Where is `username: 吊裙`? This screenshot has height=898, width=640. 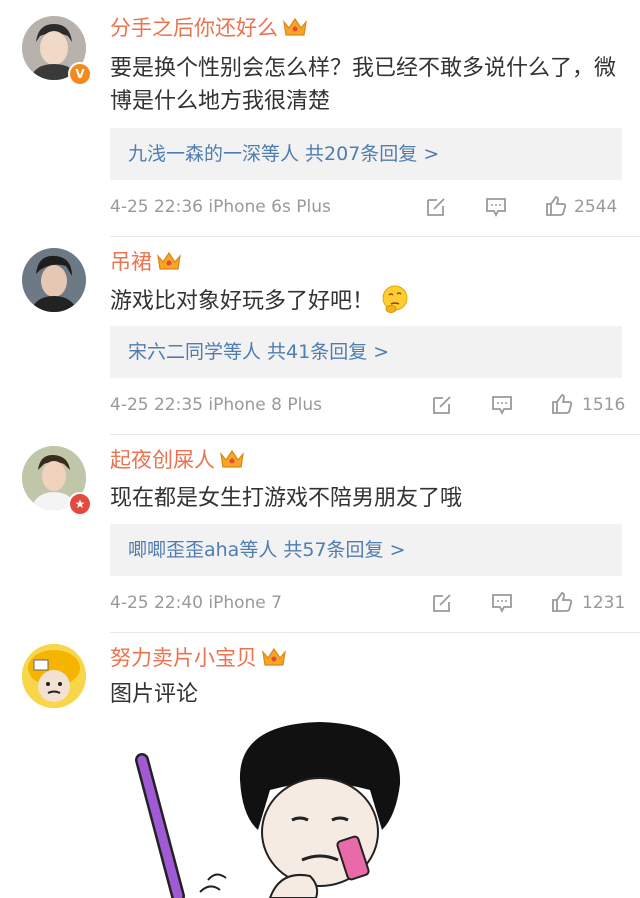
username: 吊裙 is located at coordinates (146, 262).